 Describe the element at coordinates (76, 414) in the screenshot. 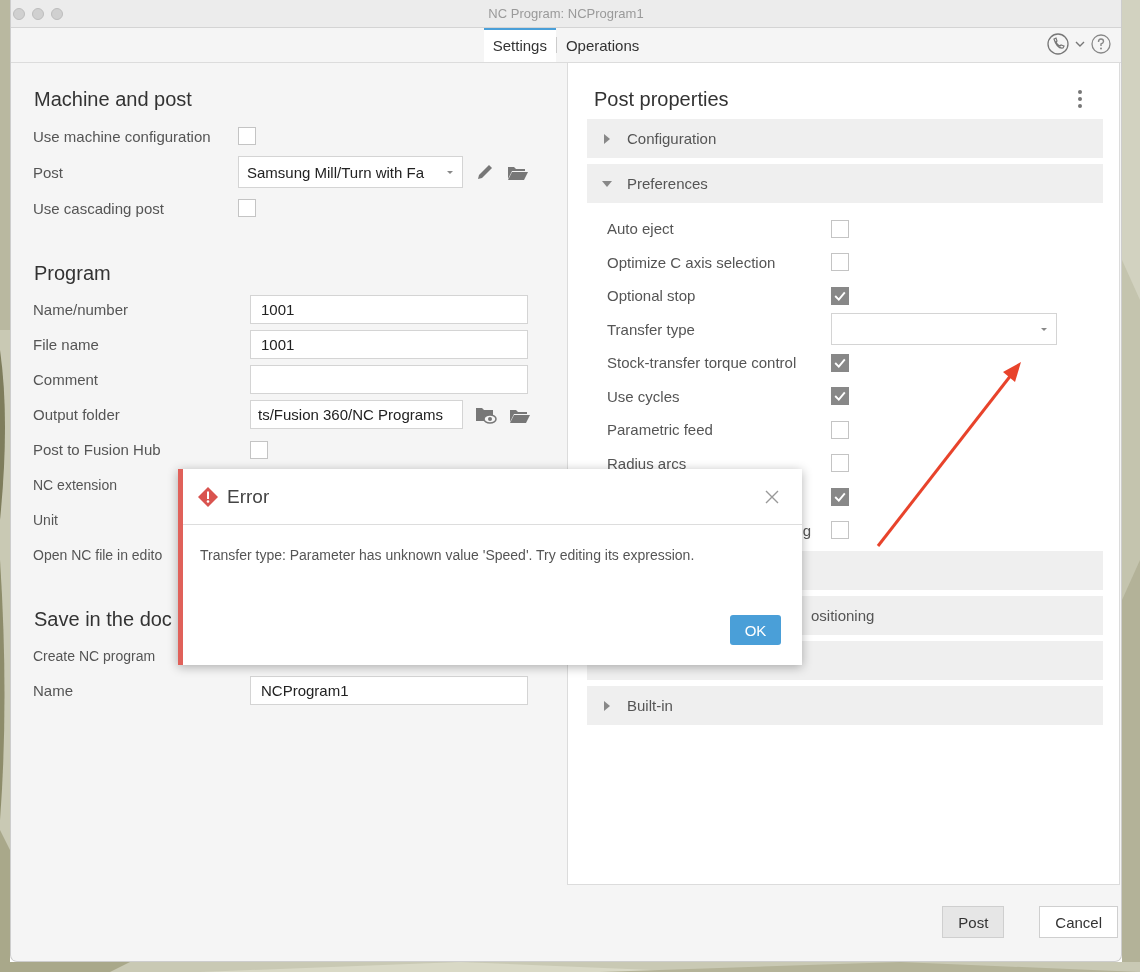

I see `field-label: Output folder` at that location.